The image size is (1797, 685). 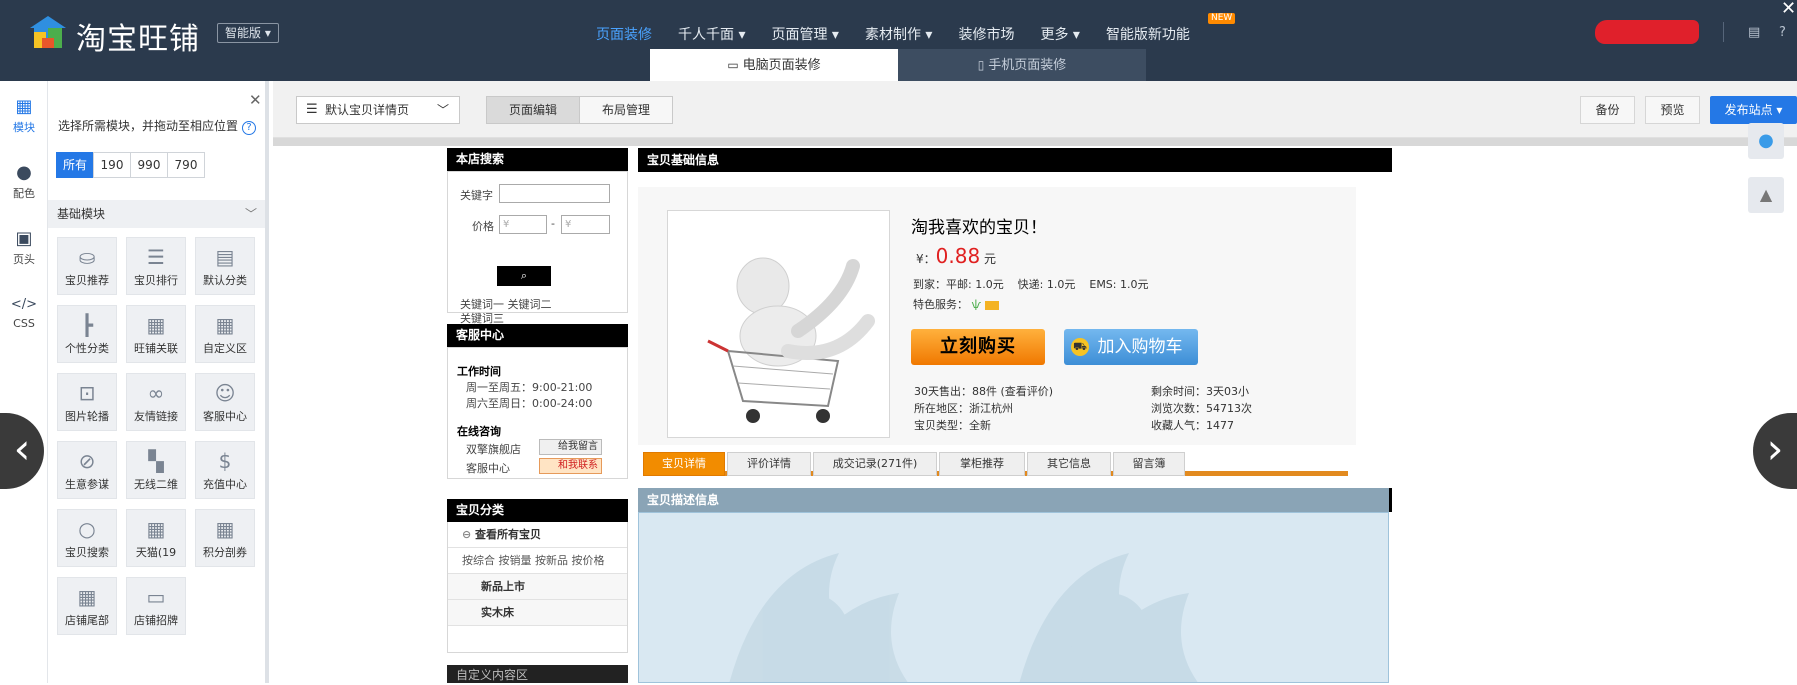 What do you see at coordinates (585, 224) in the screenshot?
I see `price-max-input: ¥` at bounding box center [585, 224].